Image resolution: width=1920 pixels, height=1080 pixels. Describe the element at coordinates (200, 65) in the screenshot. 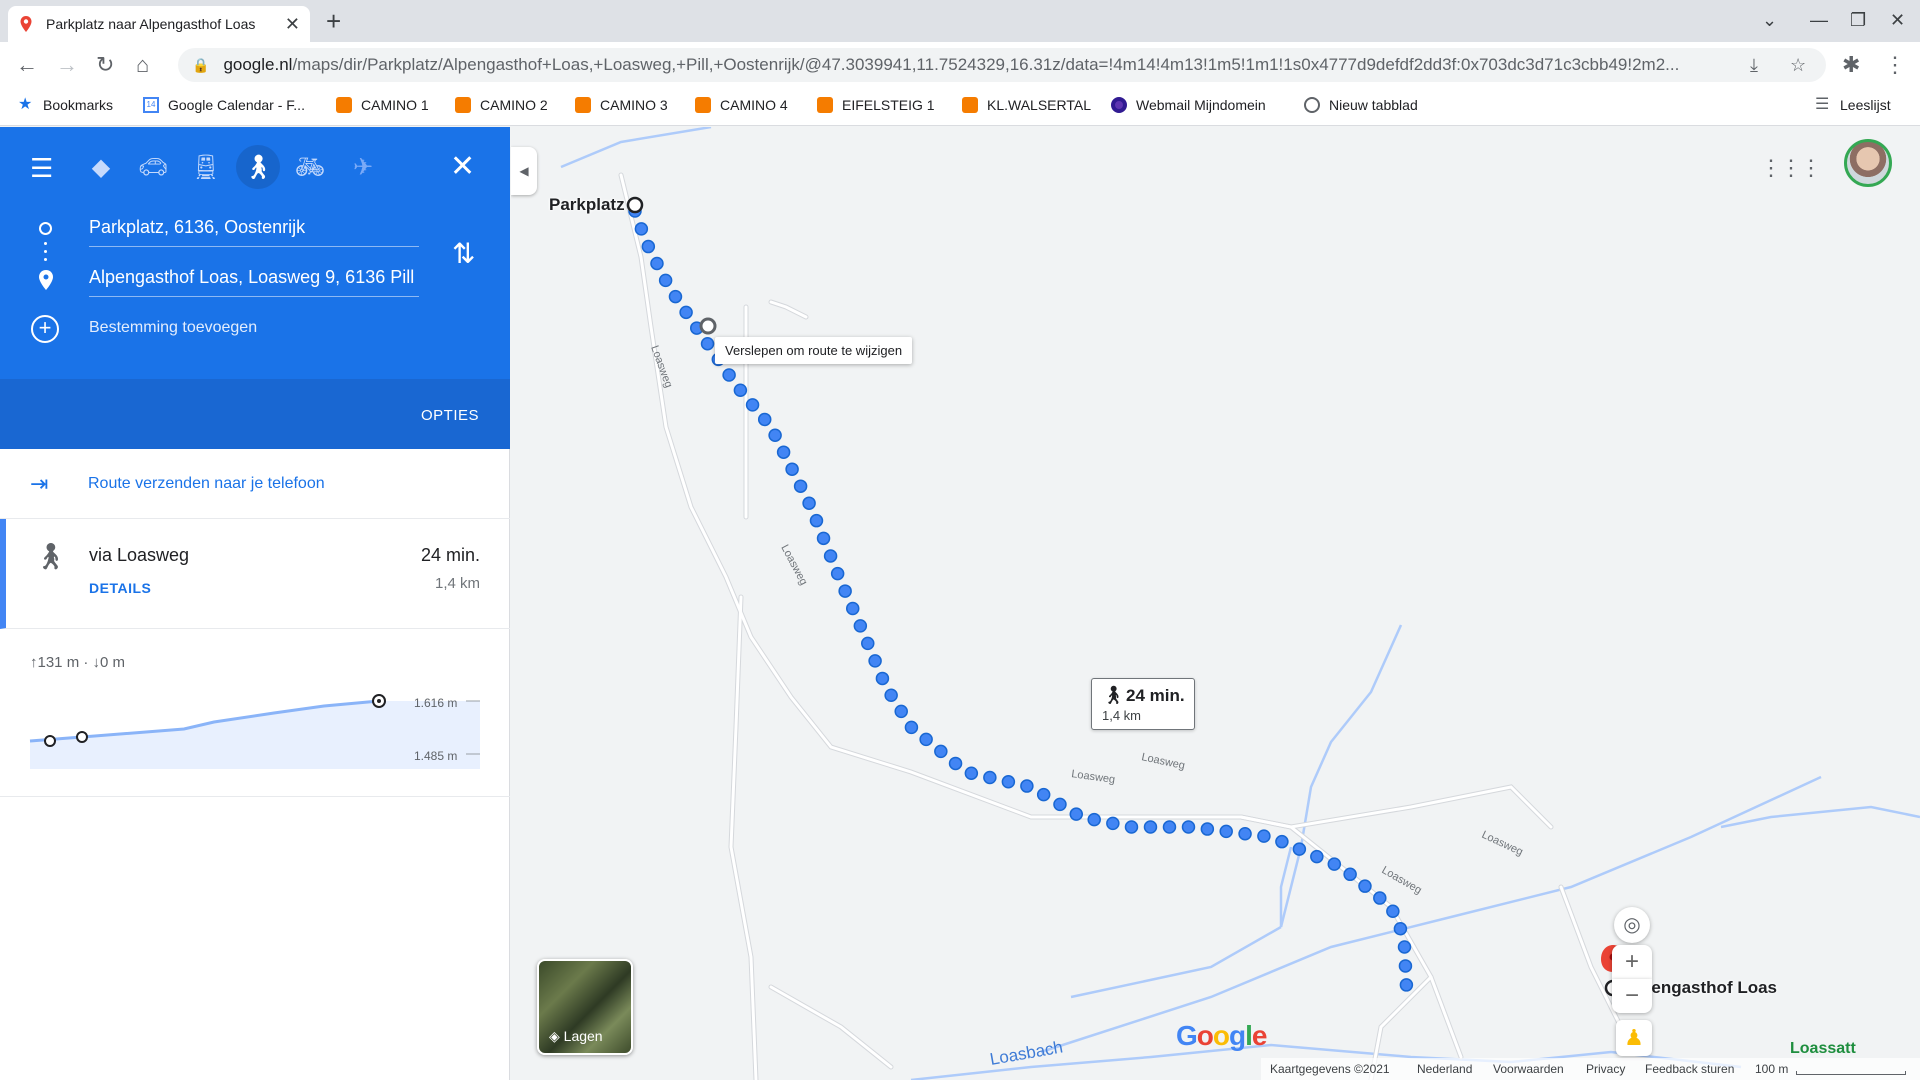

I see `lock-icon: 🔒` at that location.